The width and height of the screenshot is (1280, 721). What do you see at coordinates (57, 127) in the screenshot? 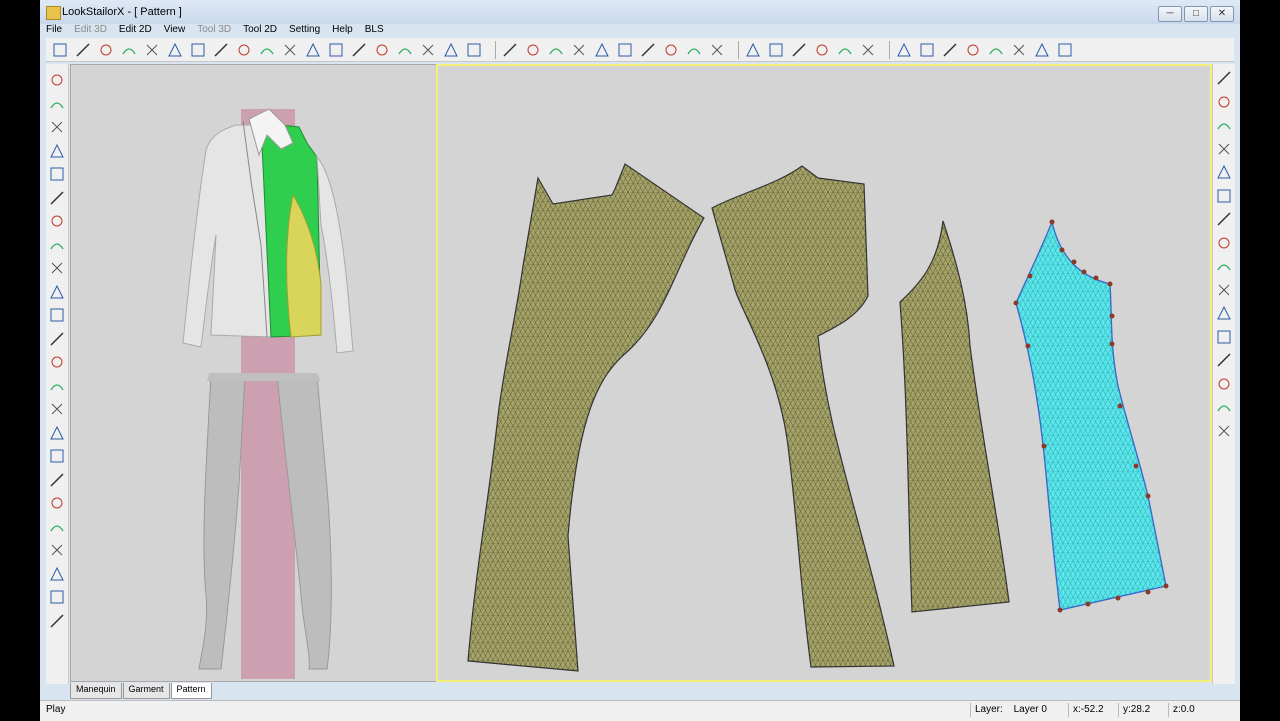
I see `knife-icon` at bounding box center [57, 127].